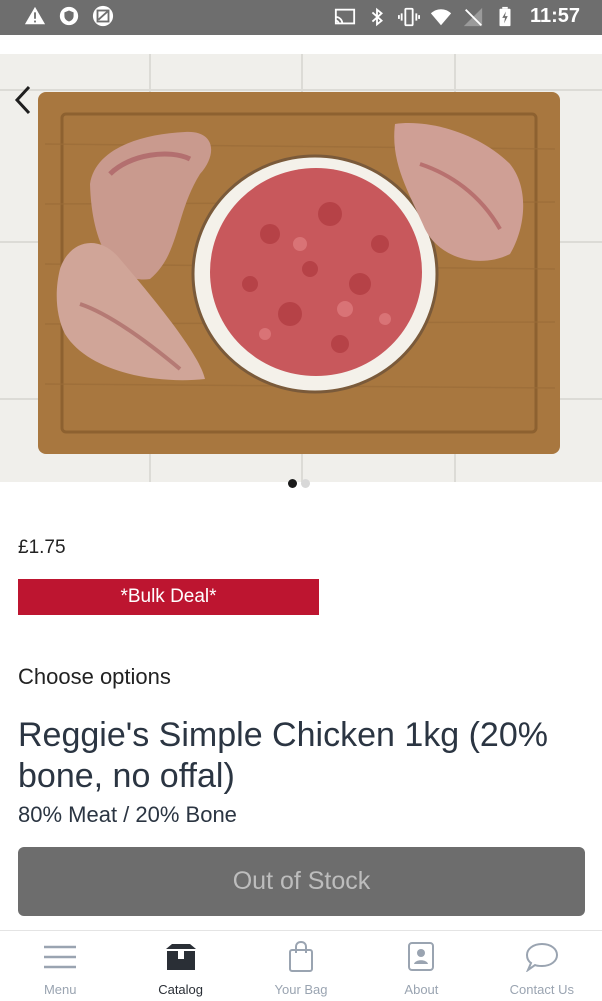  I want to click on cast-icon, so click(345, 16).